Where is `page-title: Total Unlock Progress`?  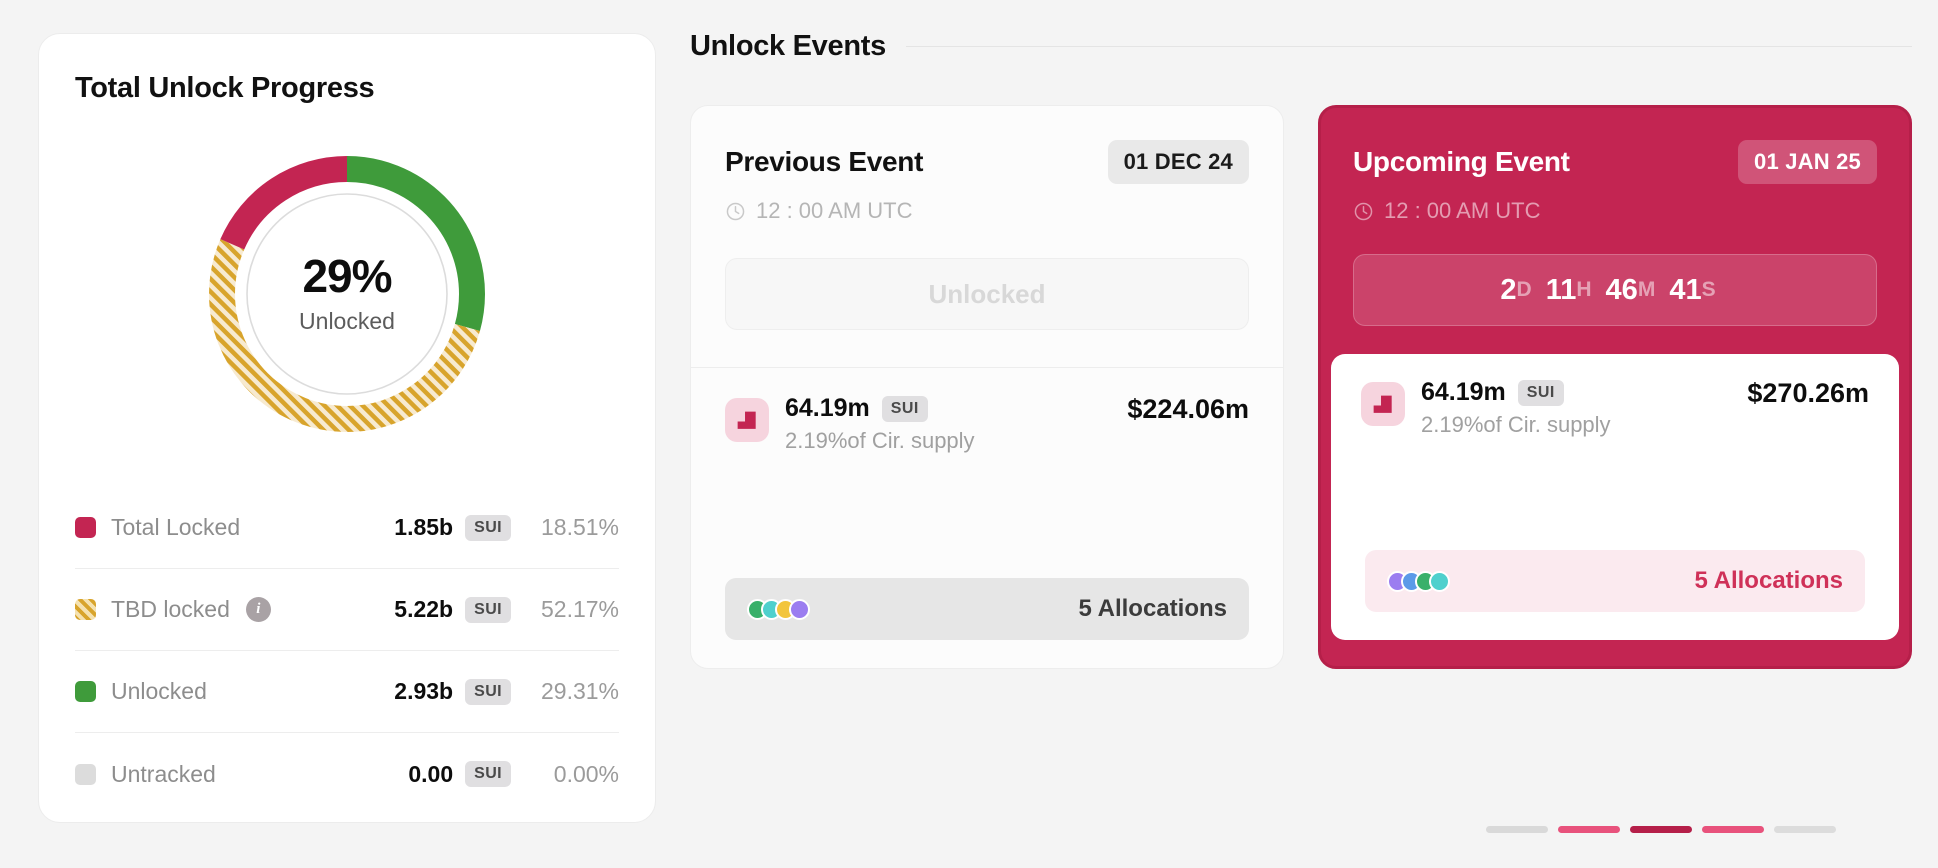
page-title: Total Unlock Progress is located at coordinates (225, 88).